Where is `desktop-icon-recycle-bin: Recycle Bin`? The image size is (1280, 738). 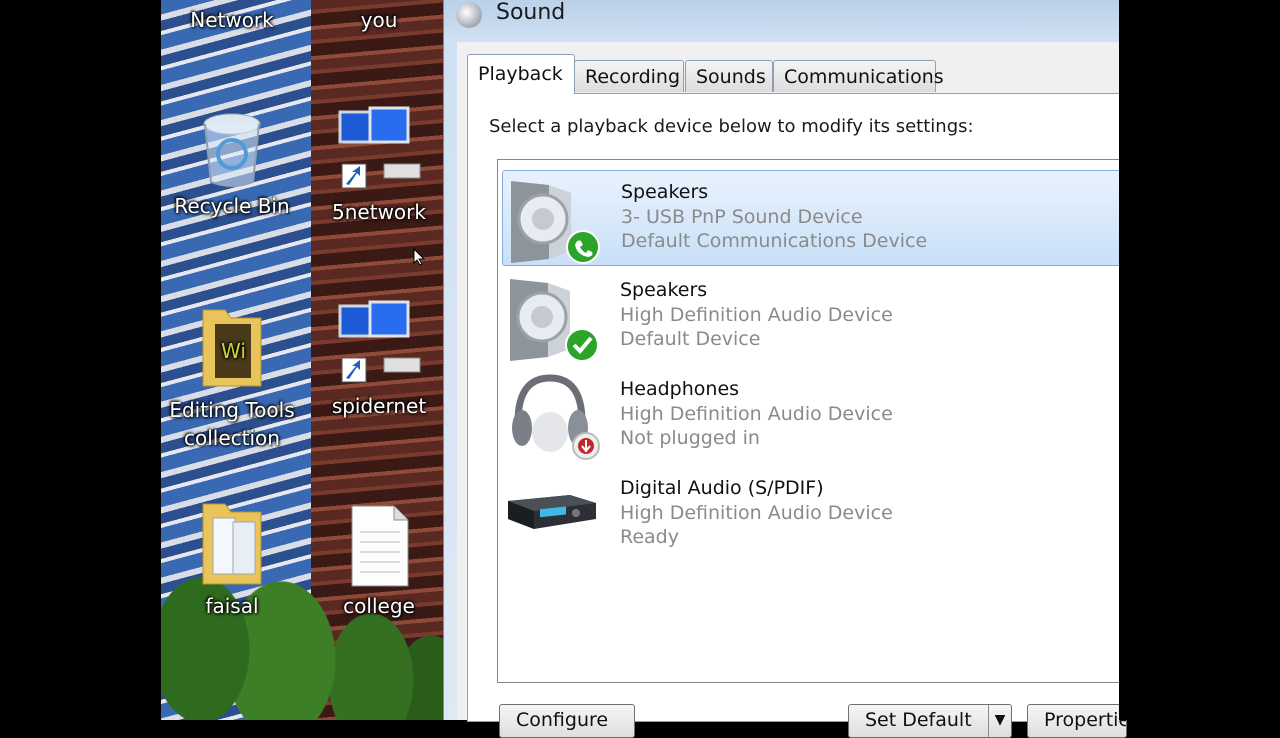
desktop-icon-recycle-bin: Recycle Bin is located at coordinates (232, 164).